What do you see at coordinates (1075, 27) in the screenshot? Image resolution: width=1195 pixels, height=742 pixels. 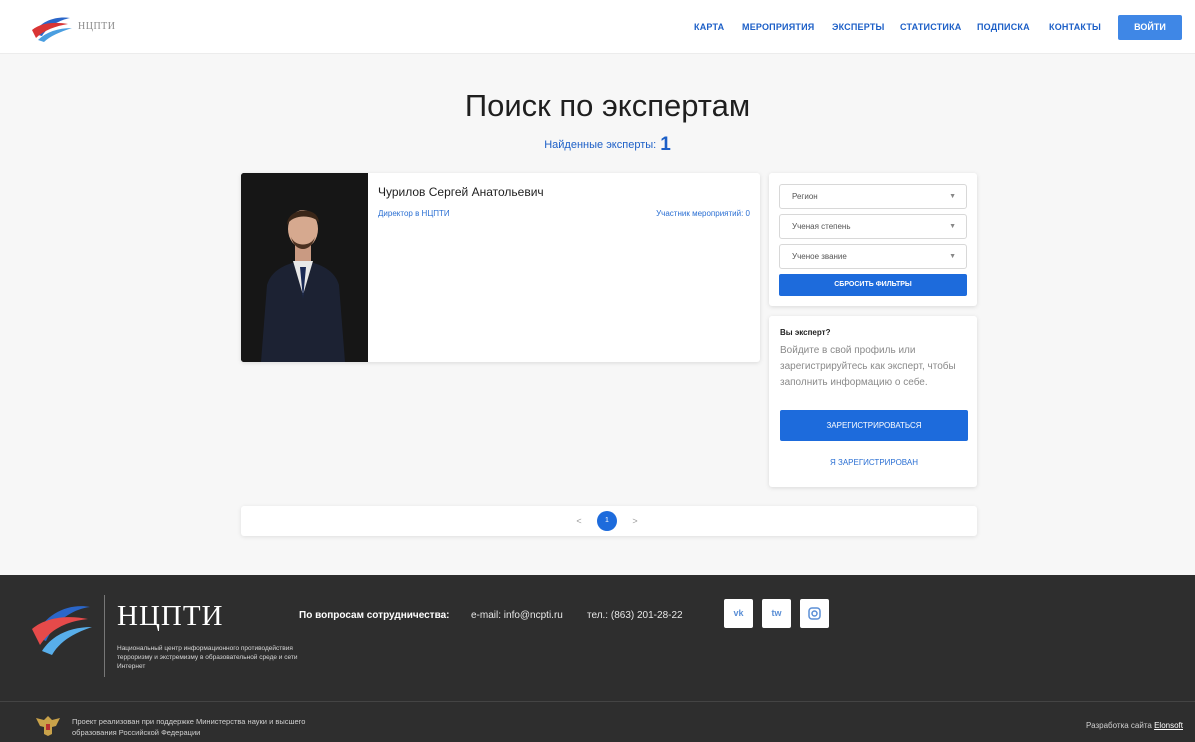 I see `nav-contacts: КОНТАКТЫ` at bounding box center [1075, 27].